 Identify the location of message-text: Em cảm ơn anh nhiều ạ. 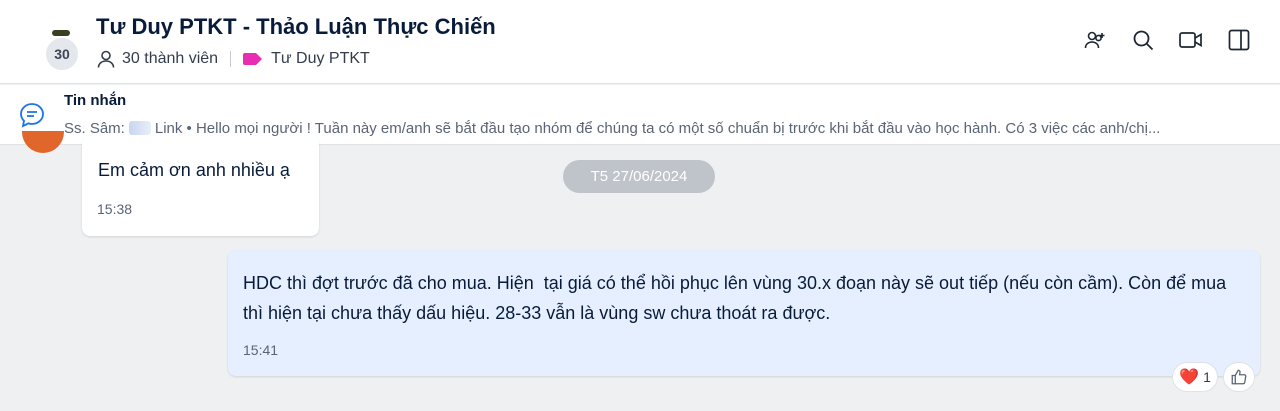
(194, 170).